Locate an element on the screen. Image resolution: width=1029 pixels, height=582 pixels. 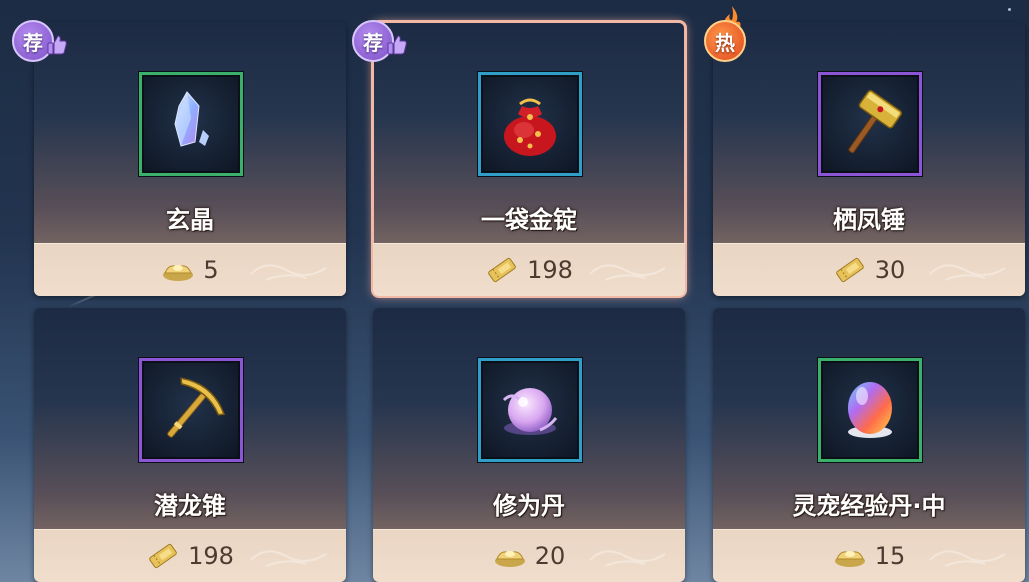
crystal-icon is located at coordinates (191, 119).